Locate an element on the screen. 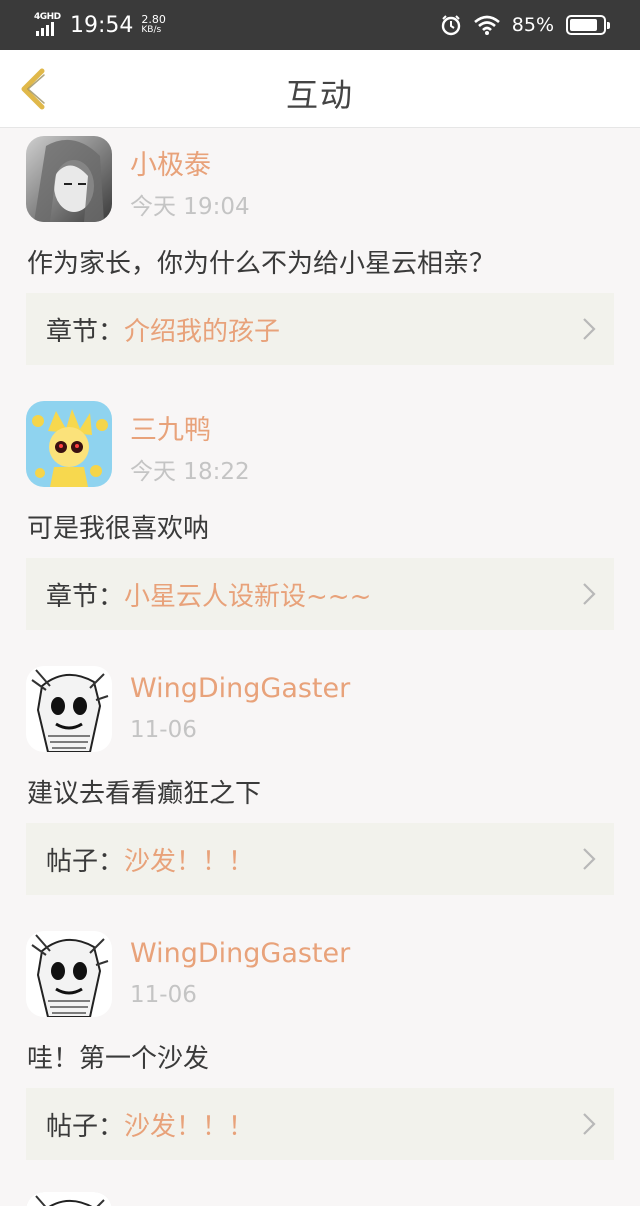  reference-title: 介绍我的孩子 is located at coordinates (202, 331).